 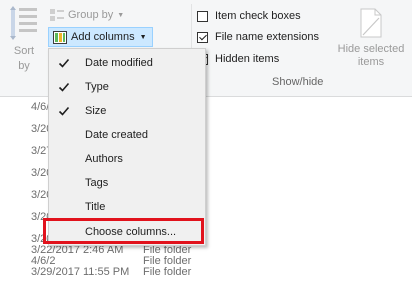 I want to click on sort-by-button: Sort by, so click(x=25, y=47).